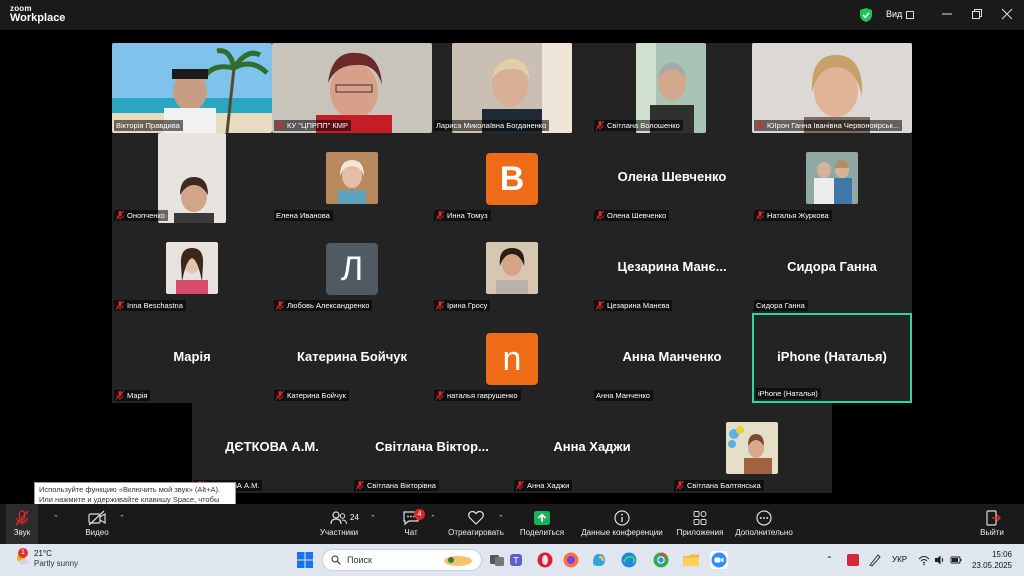  What do you see at coordinates (947, 14) in the screenshot?
I see `minimize-icon` at bounding box center [947, 14].